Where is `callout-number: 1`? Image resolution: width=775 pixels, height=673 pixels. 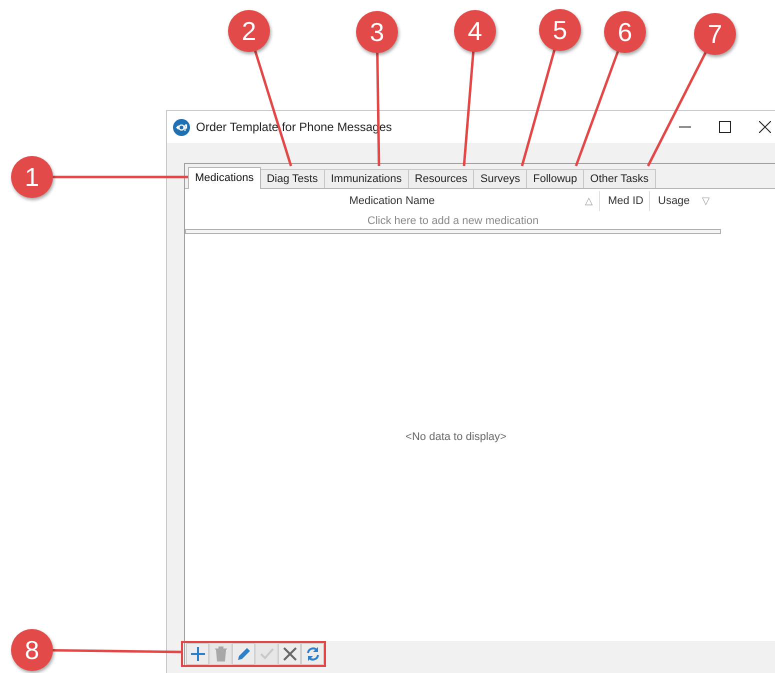 callout-number: 1 is located at coordinates (32, 177).